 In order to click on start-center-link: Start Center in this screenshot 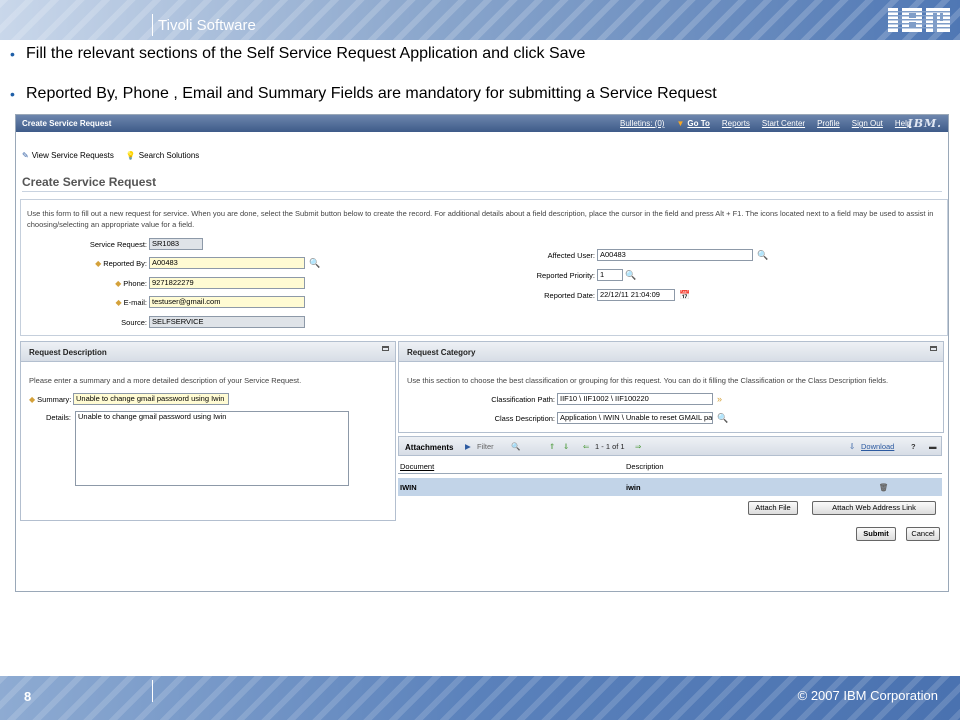, I will do `click(783, 123)`.